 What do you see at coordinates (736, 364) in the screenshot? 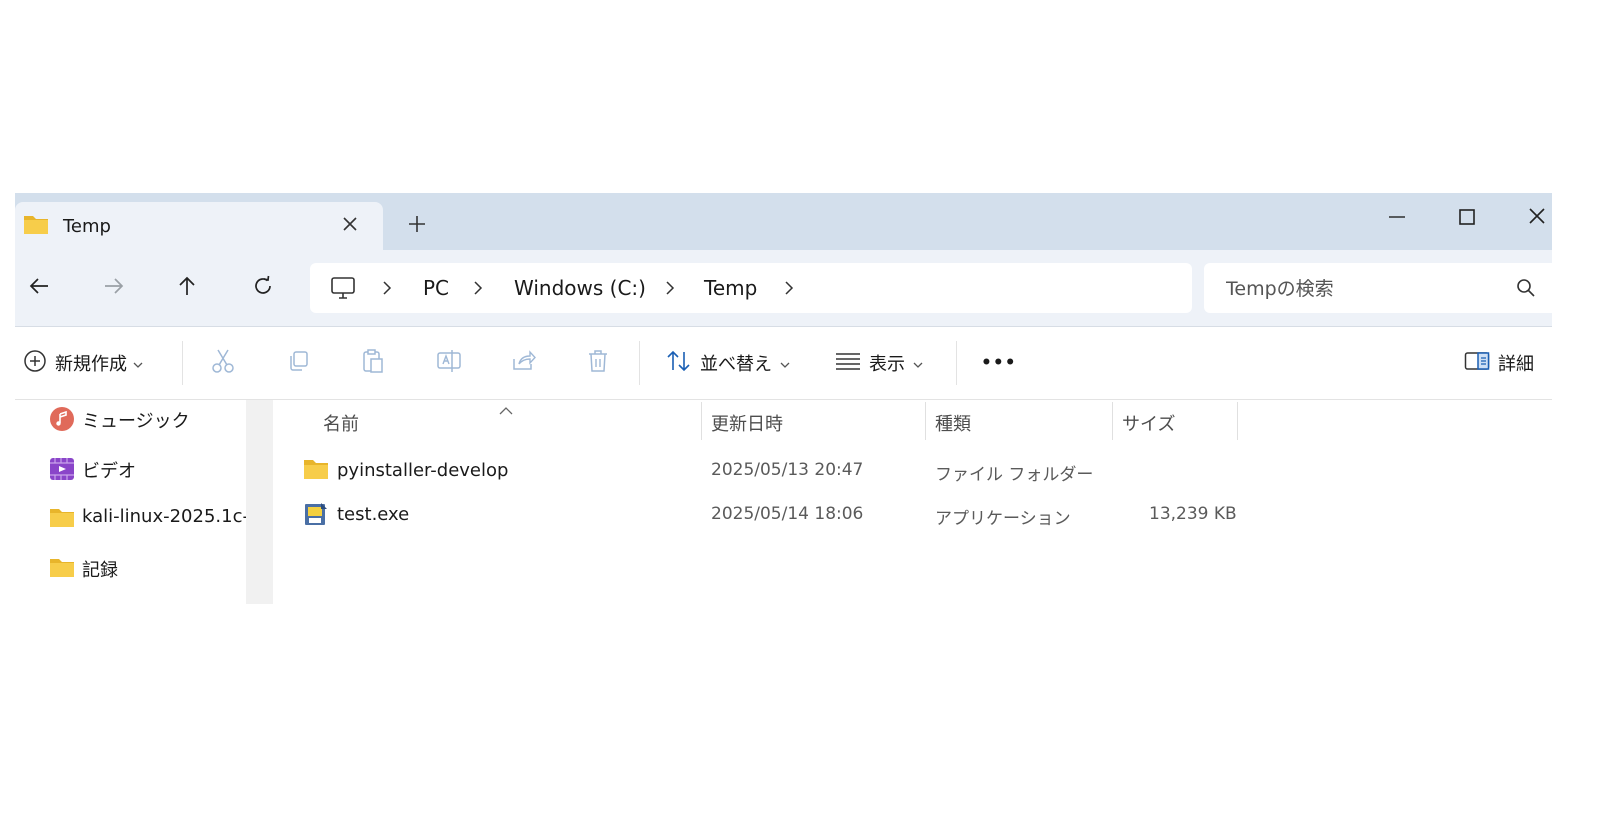
I see `sort-button-label: 並べ替え` at bounding box center [736, 364].